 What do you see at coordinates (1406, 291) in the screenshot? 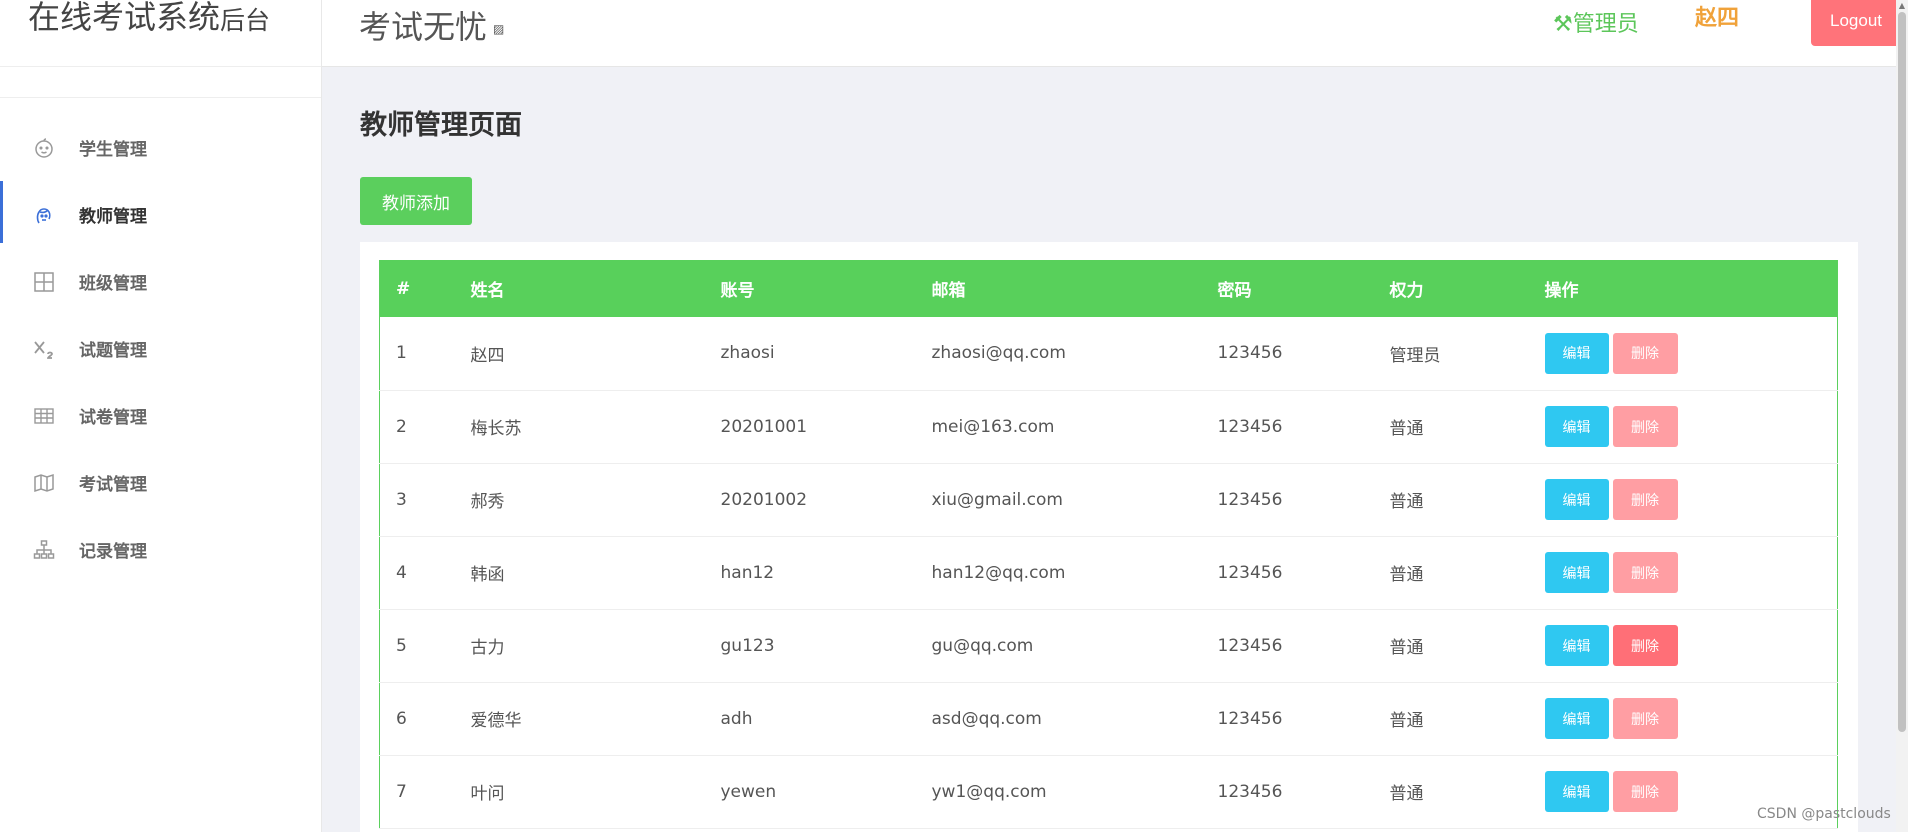
I see `column-header-power: 权力` at bounding box center [1406, 291].